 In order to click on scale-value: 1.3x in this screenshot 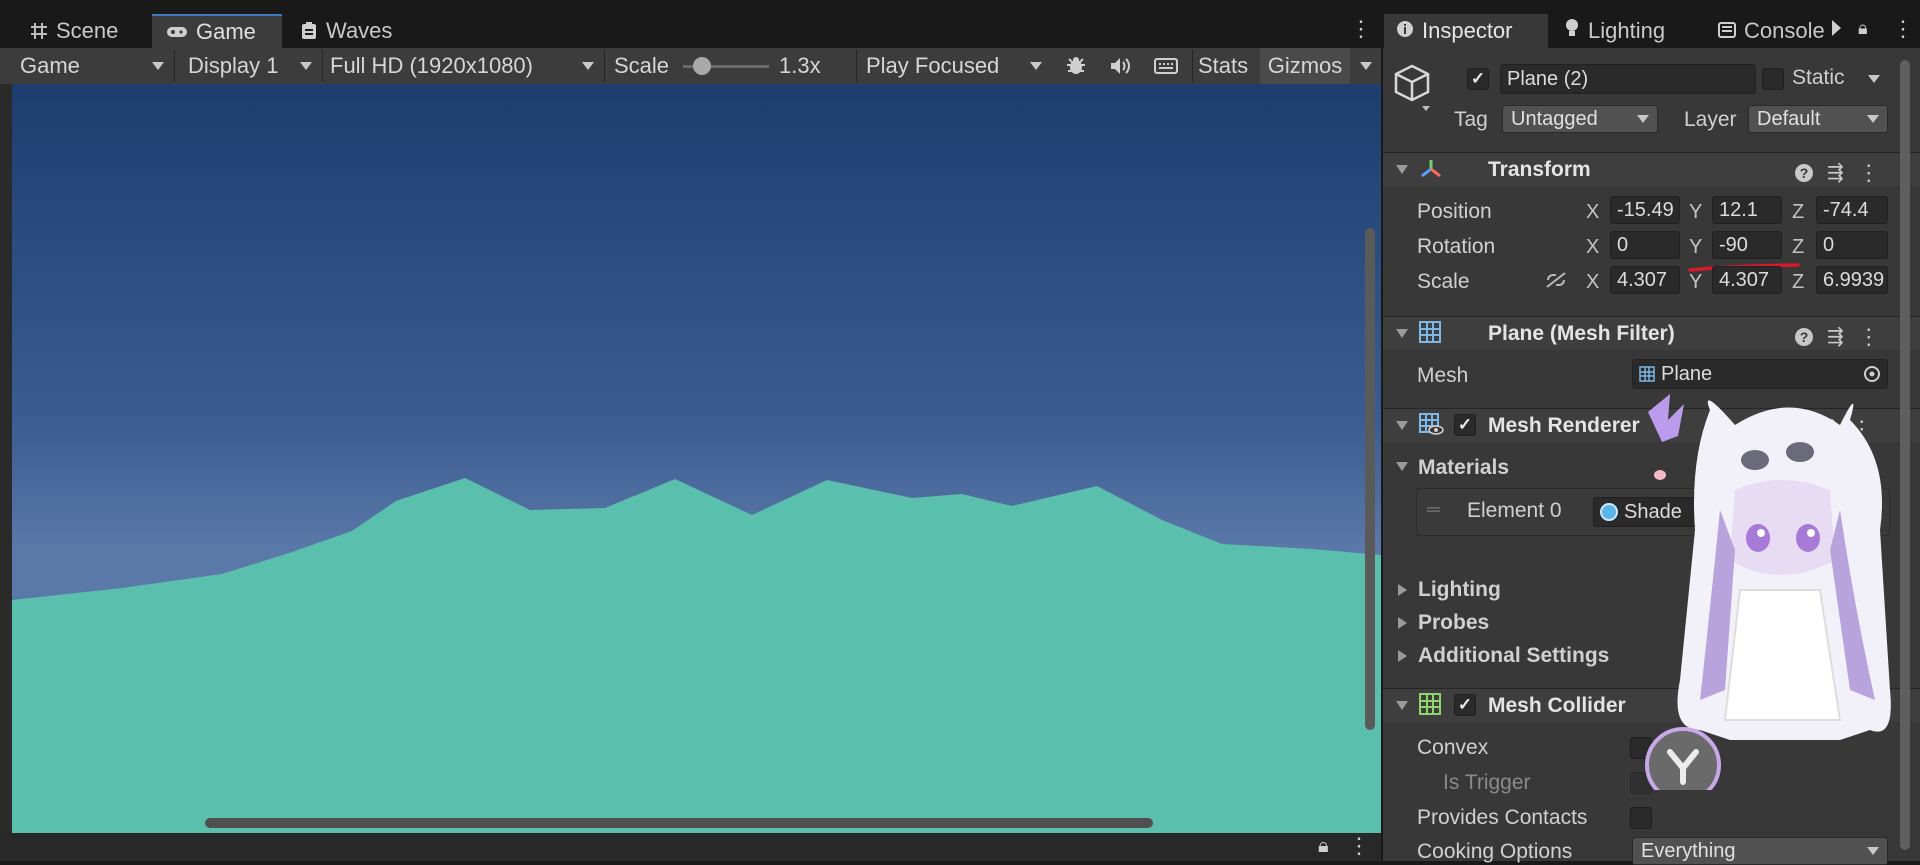, I will do `click(800, 65)`.